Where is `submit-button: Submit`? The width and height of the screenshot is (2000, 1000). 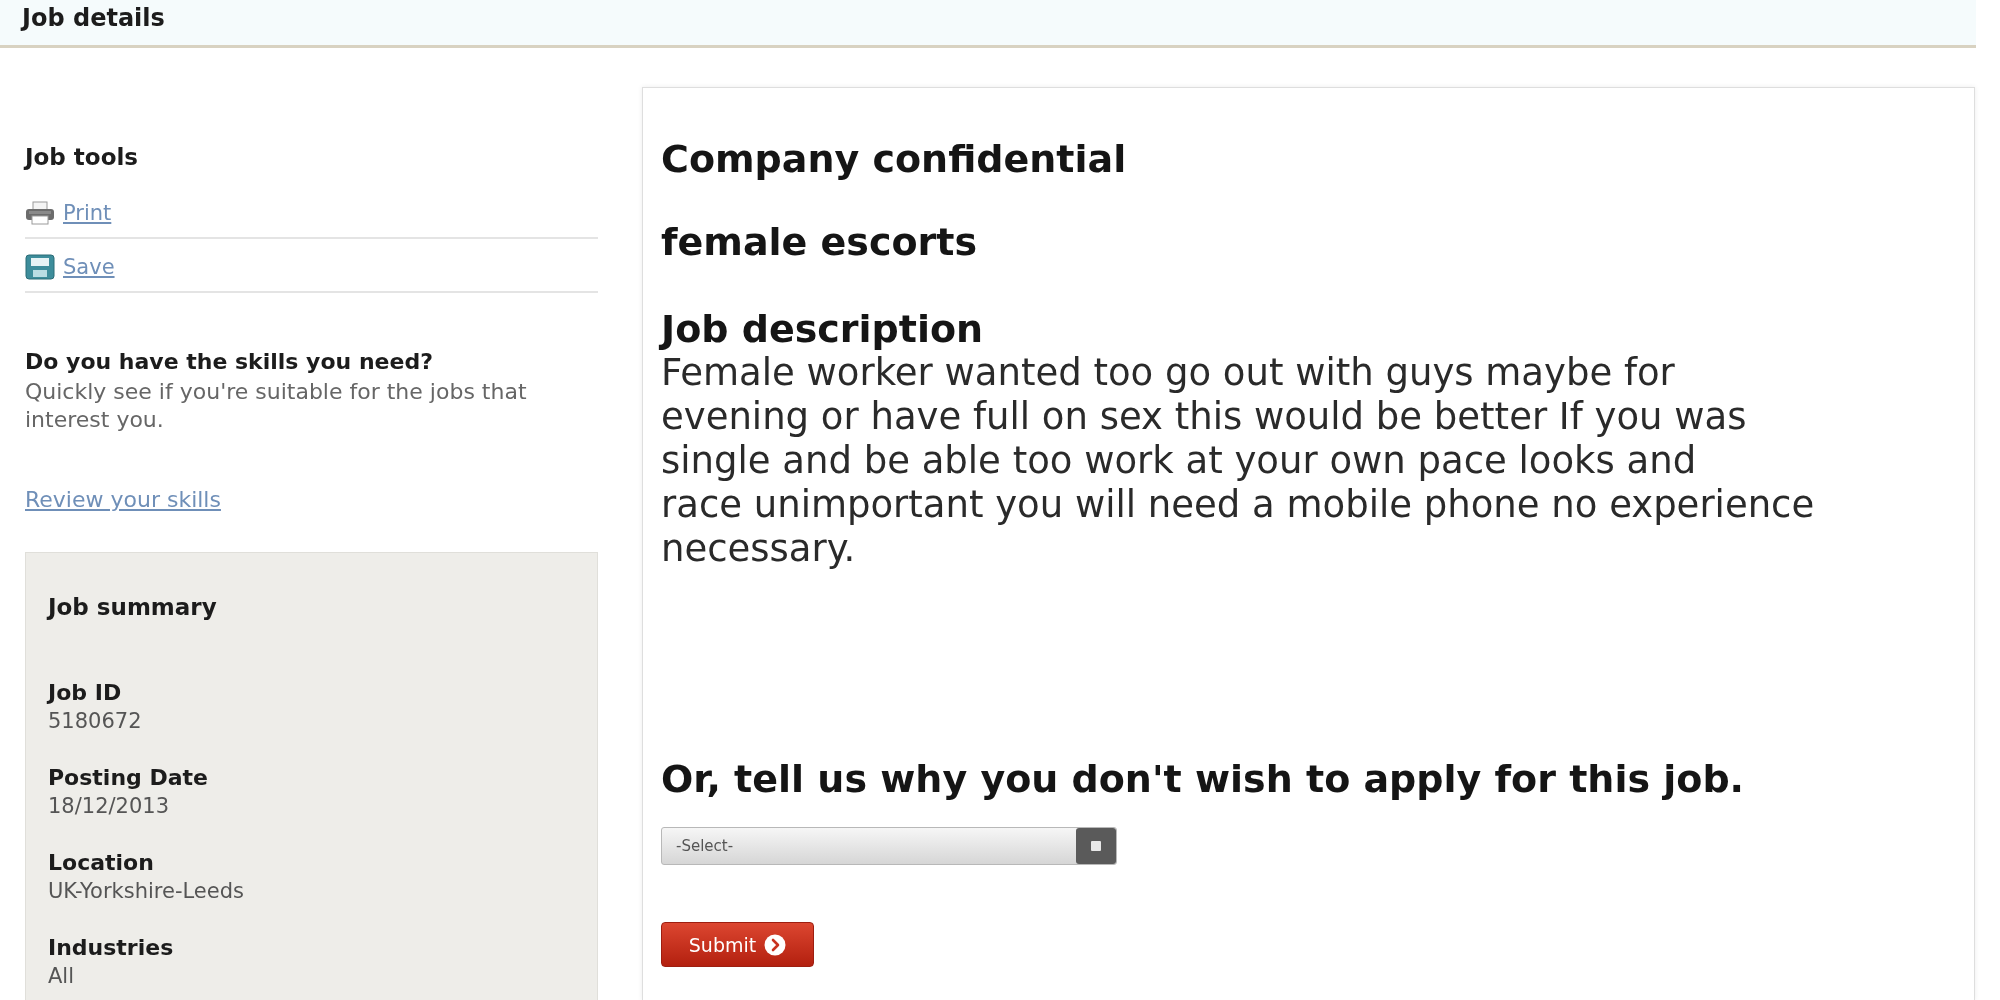
submit-button: Submit is located at coordinates (737, 944).